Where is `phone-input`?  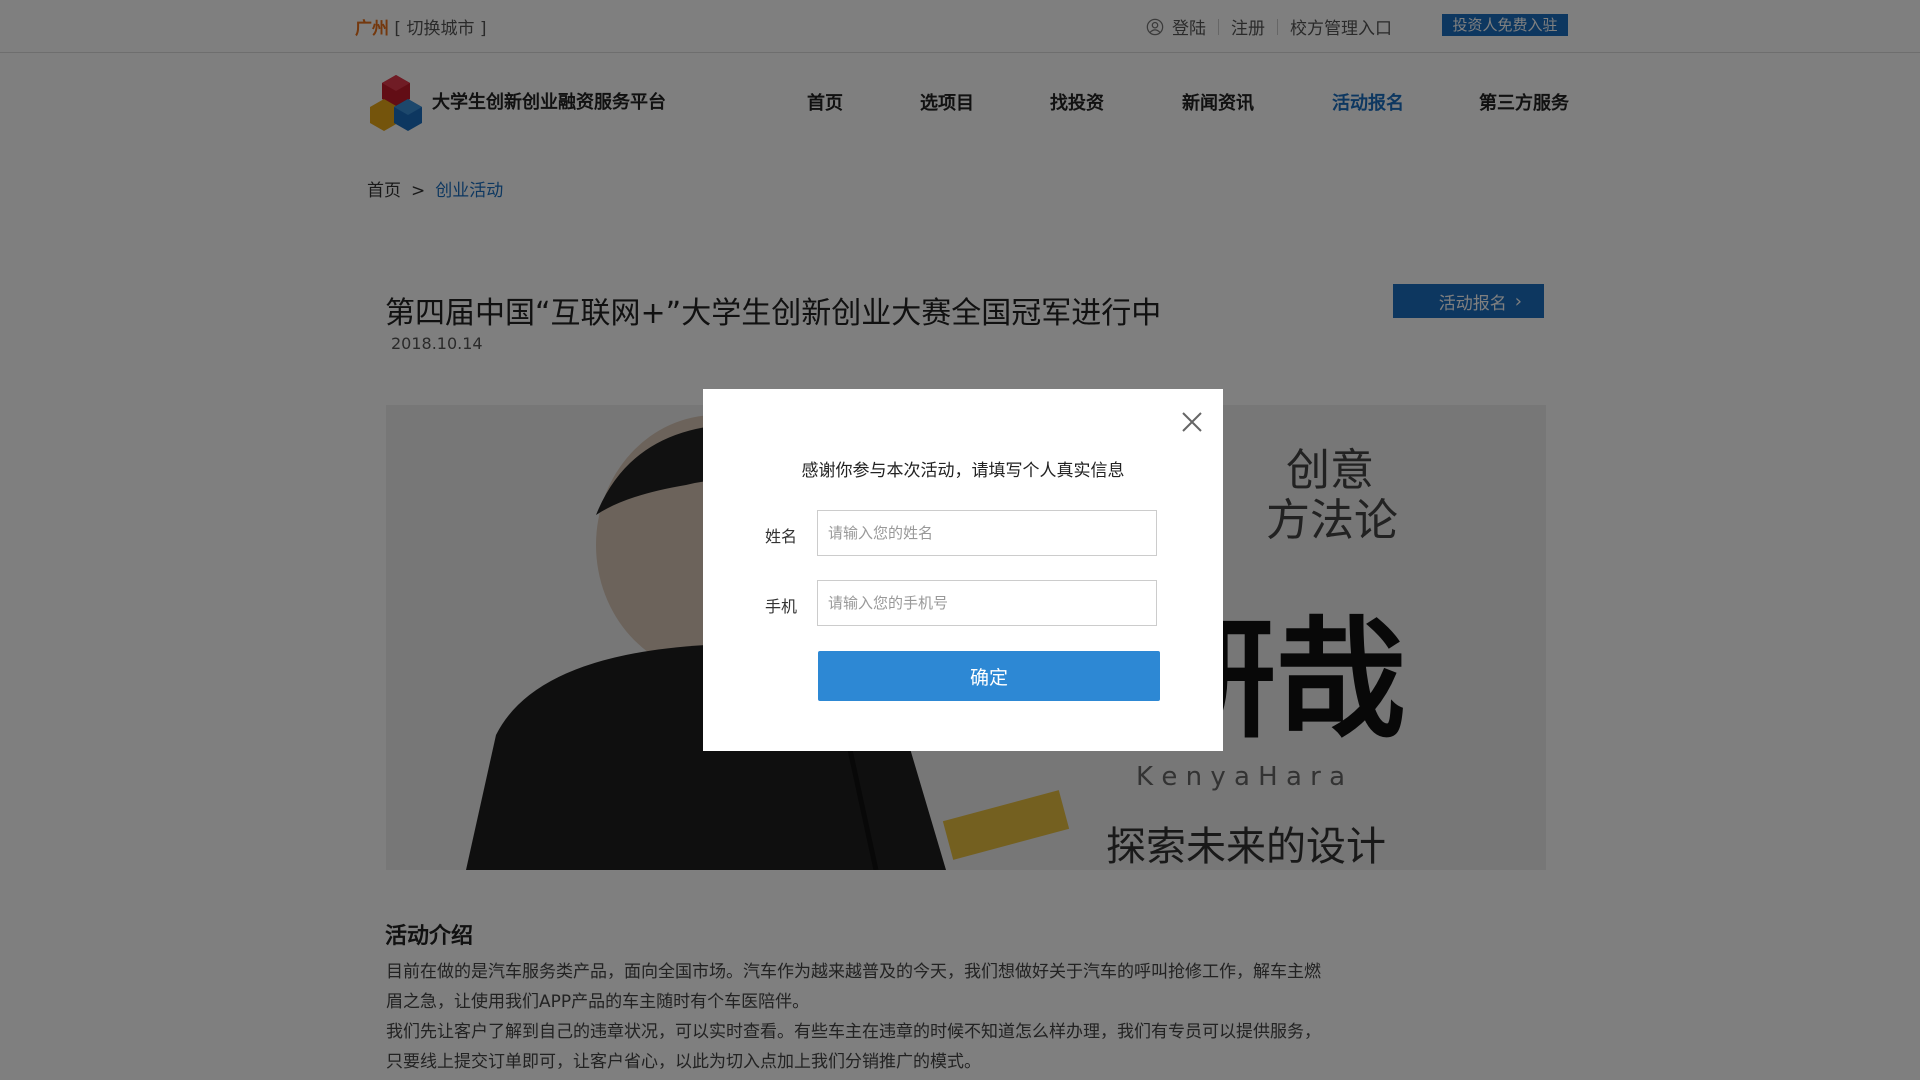
phone-input is located at coordinates (987, 603).